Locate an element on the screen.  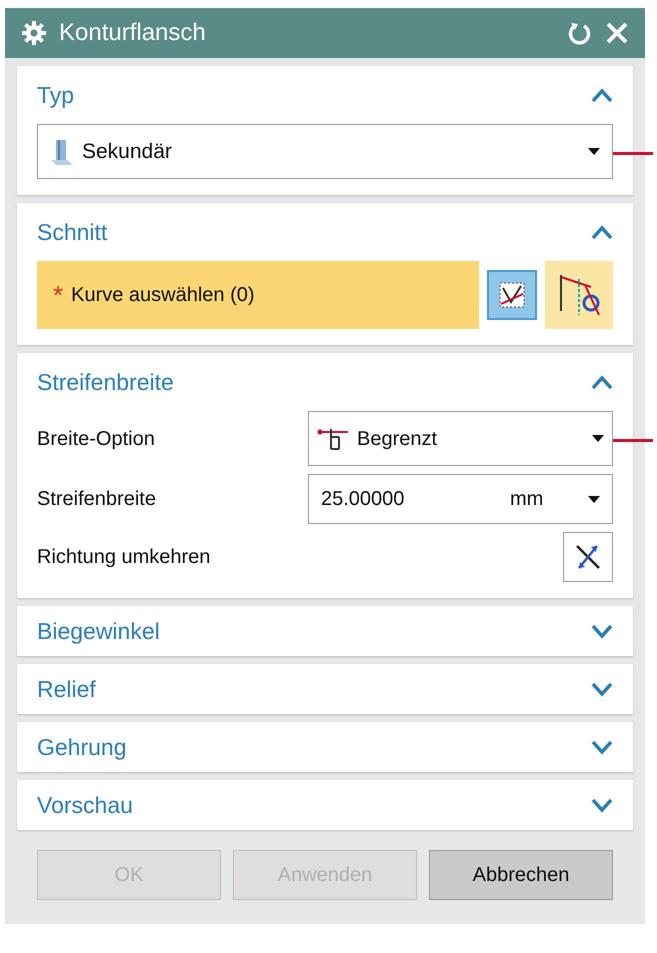
width-input-field: 25.00000 mm is located at coordinates (460, 499).